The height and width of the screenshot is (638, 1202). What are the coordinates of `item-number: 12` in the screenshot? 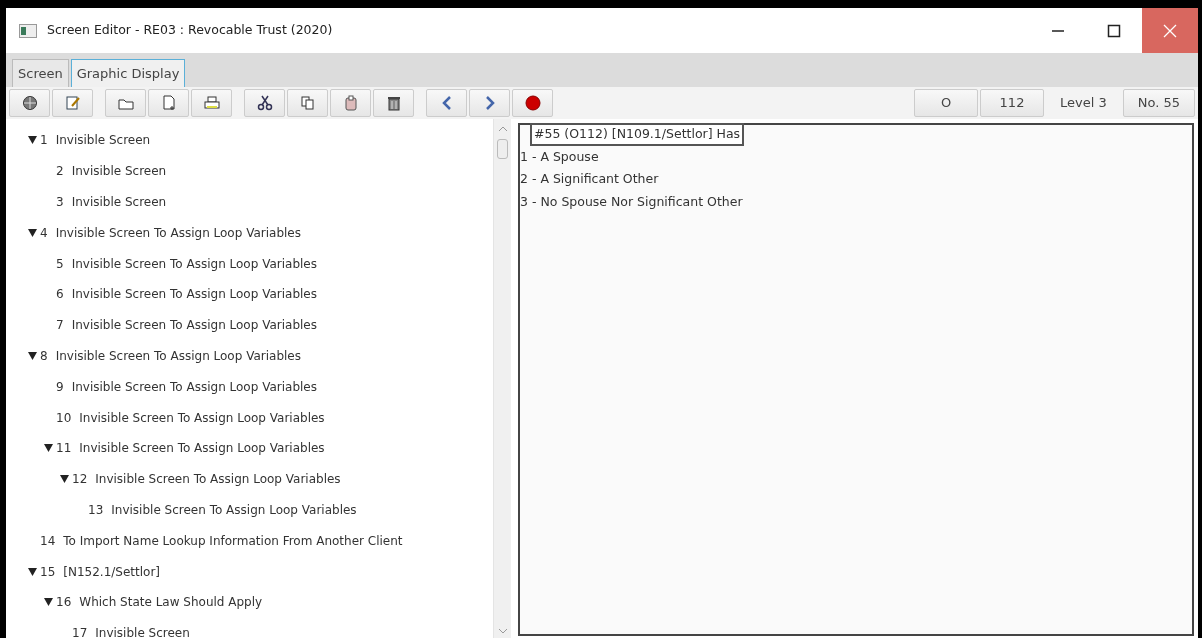 It's located at (80, 480).